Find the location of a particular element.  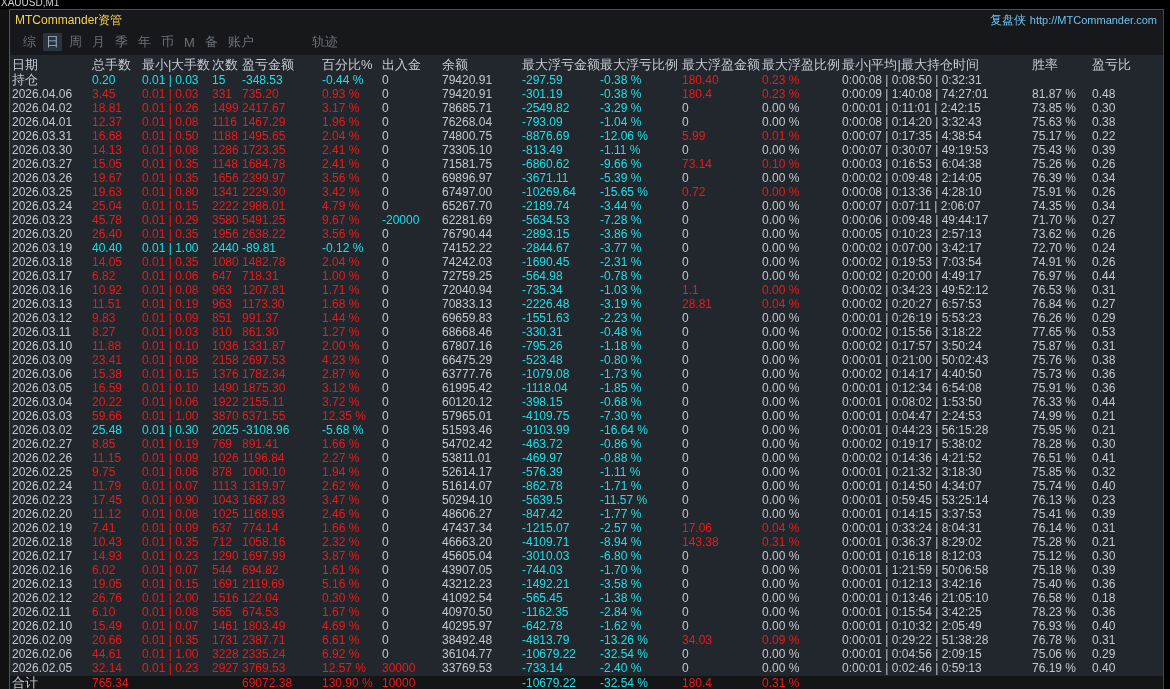

table-cell-text: 2638.22 is located at coordinates (264, 234).